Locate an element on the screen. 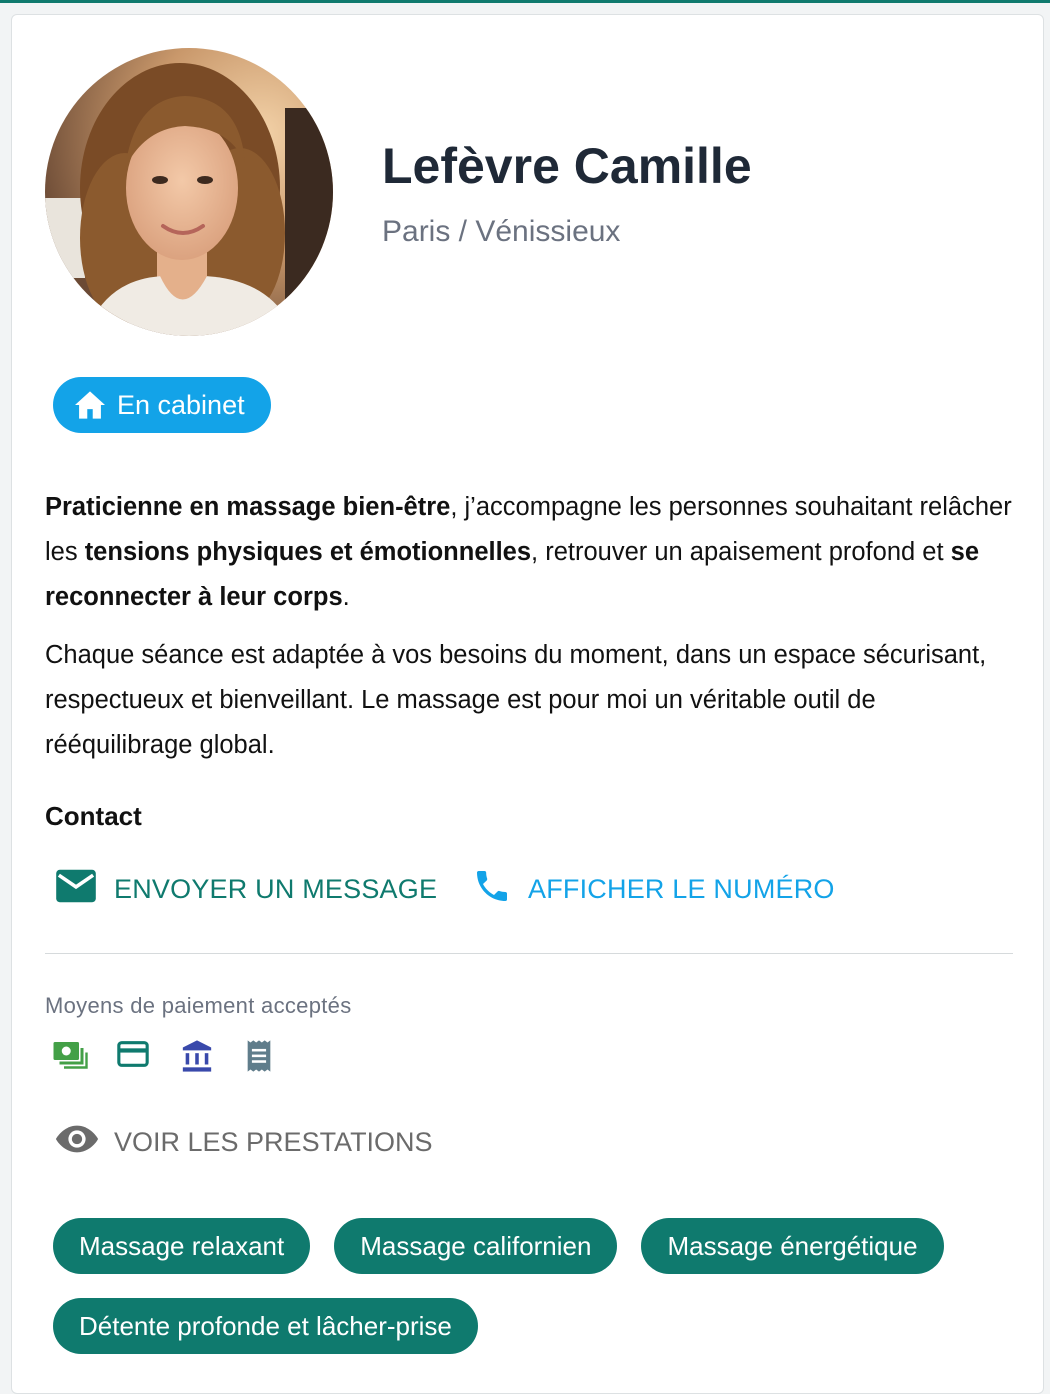  avatar is located at coordinates (189, 192).